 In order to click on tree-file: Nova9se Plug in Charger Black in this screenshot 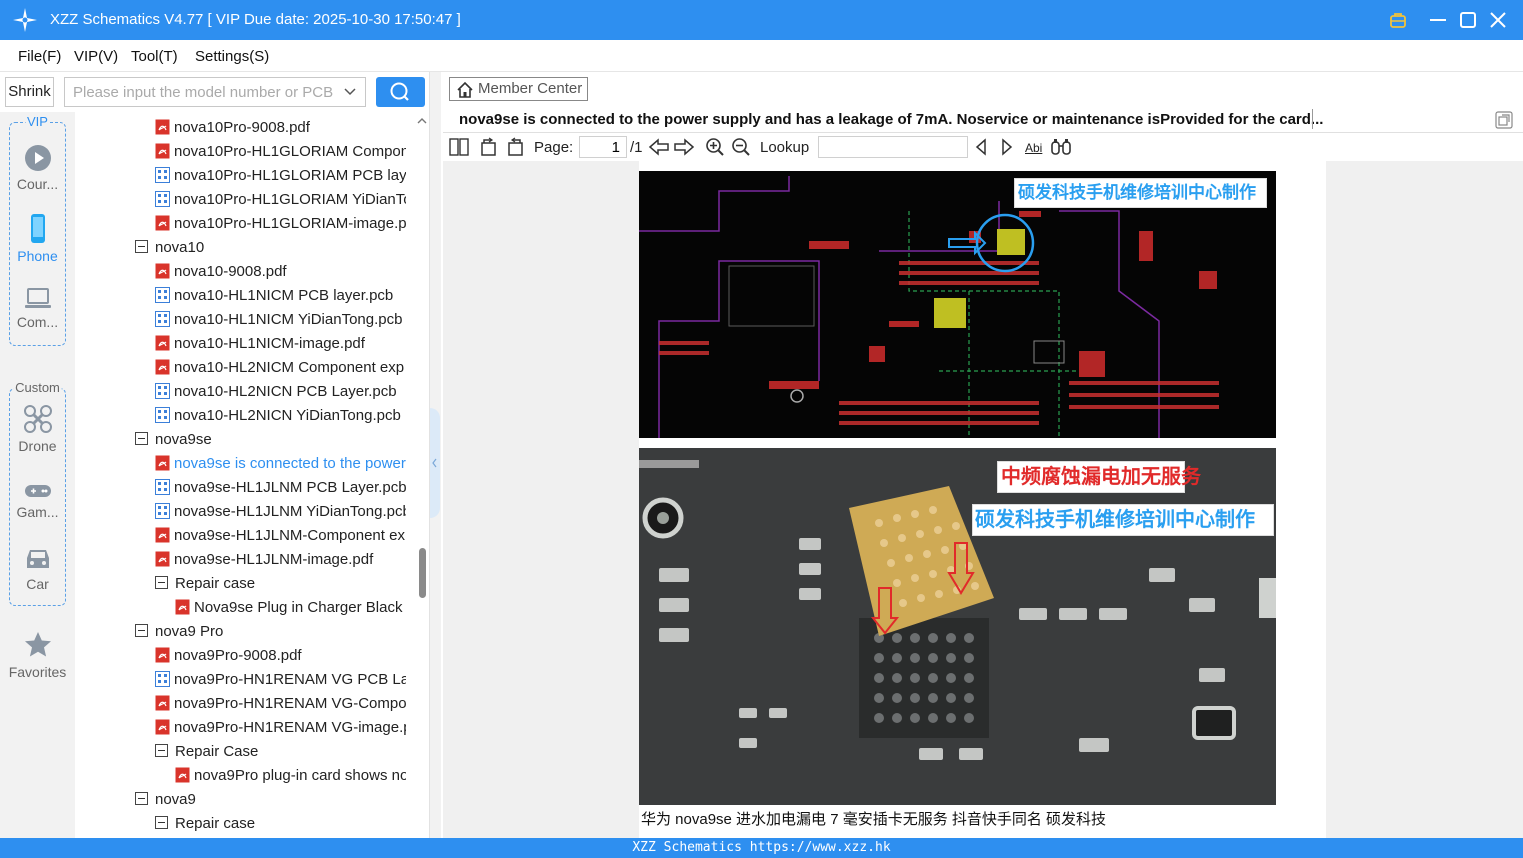, I will do `click(290, 608)`.